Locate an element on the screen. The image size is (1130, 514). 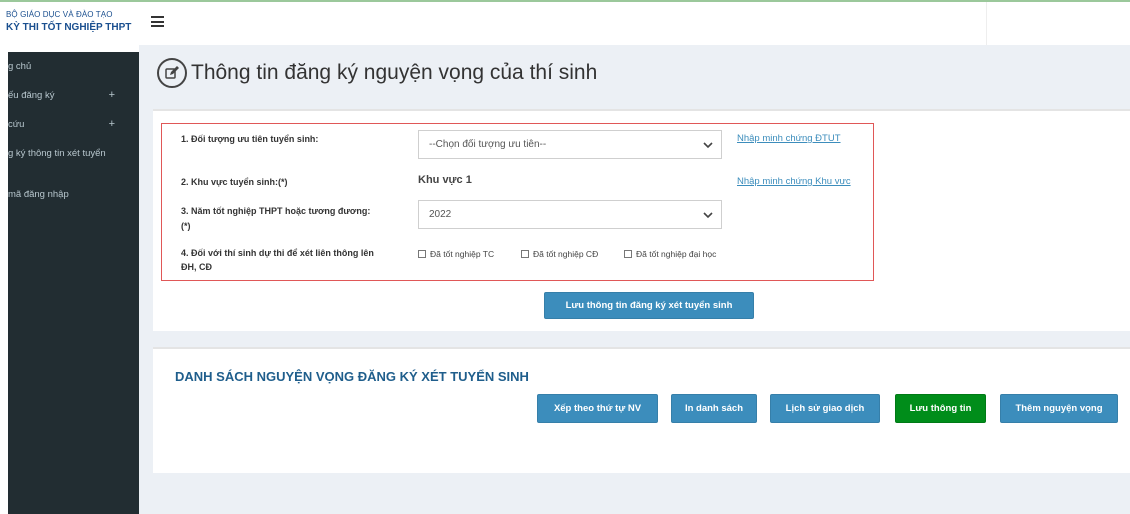
sort-by-order-button: Xếp theo thứ tự NV is located at coordinates (597, 408).